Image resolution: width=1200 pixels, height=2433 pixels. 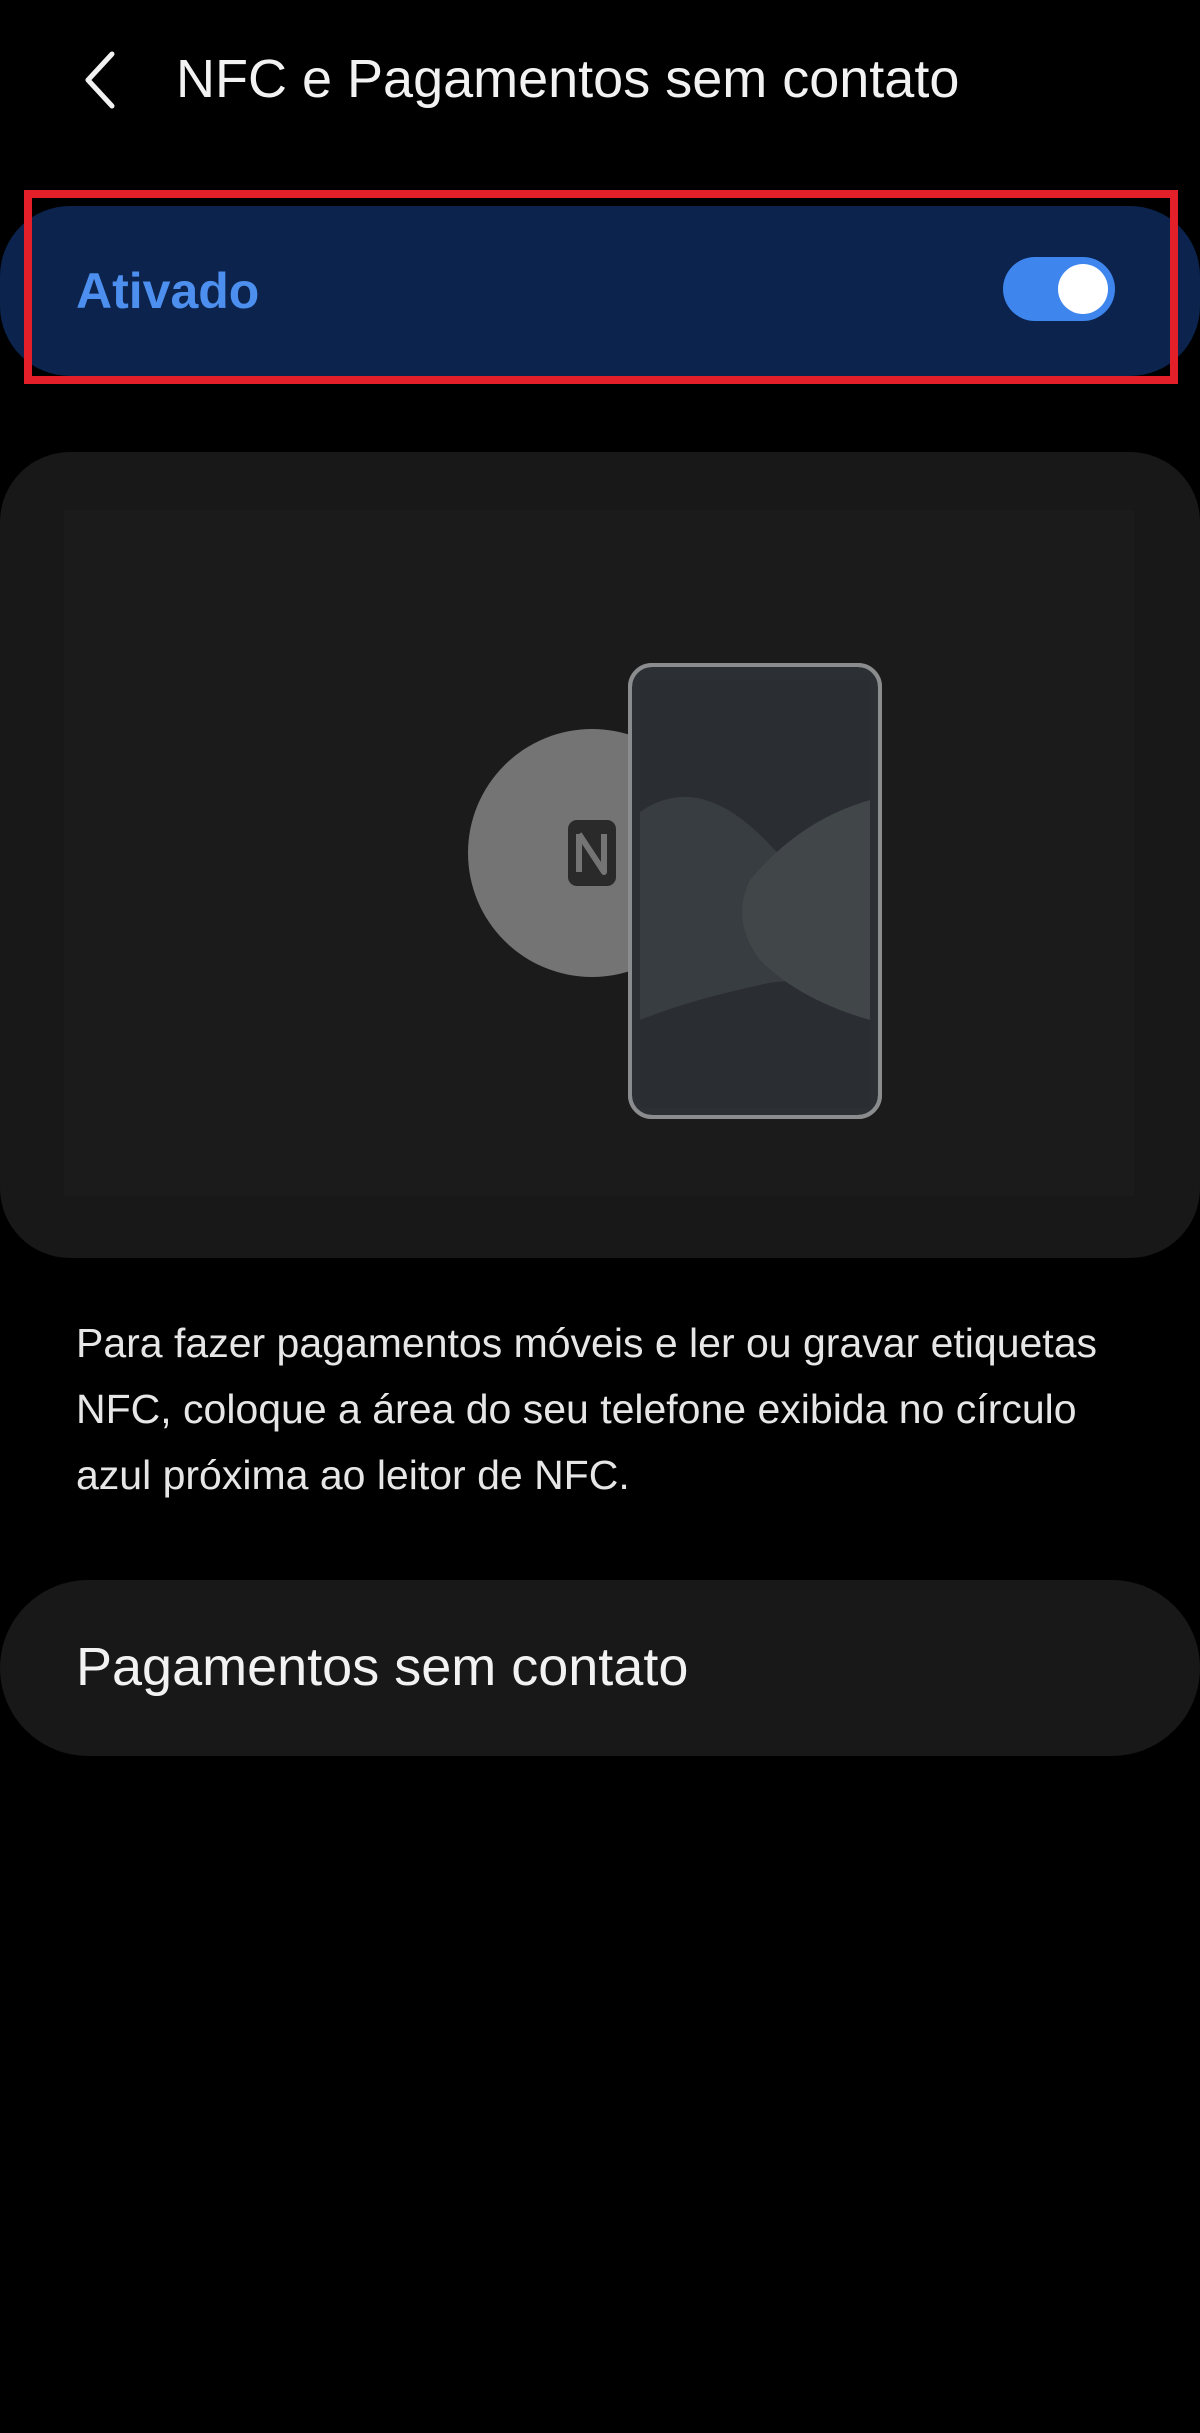 I want to click on contactless-payments-label: Pagamentos sem contato, so click(x=382, y=1667).